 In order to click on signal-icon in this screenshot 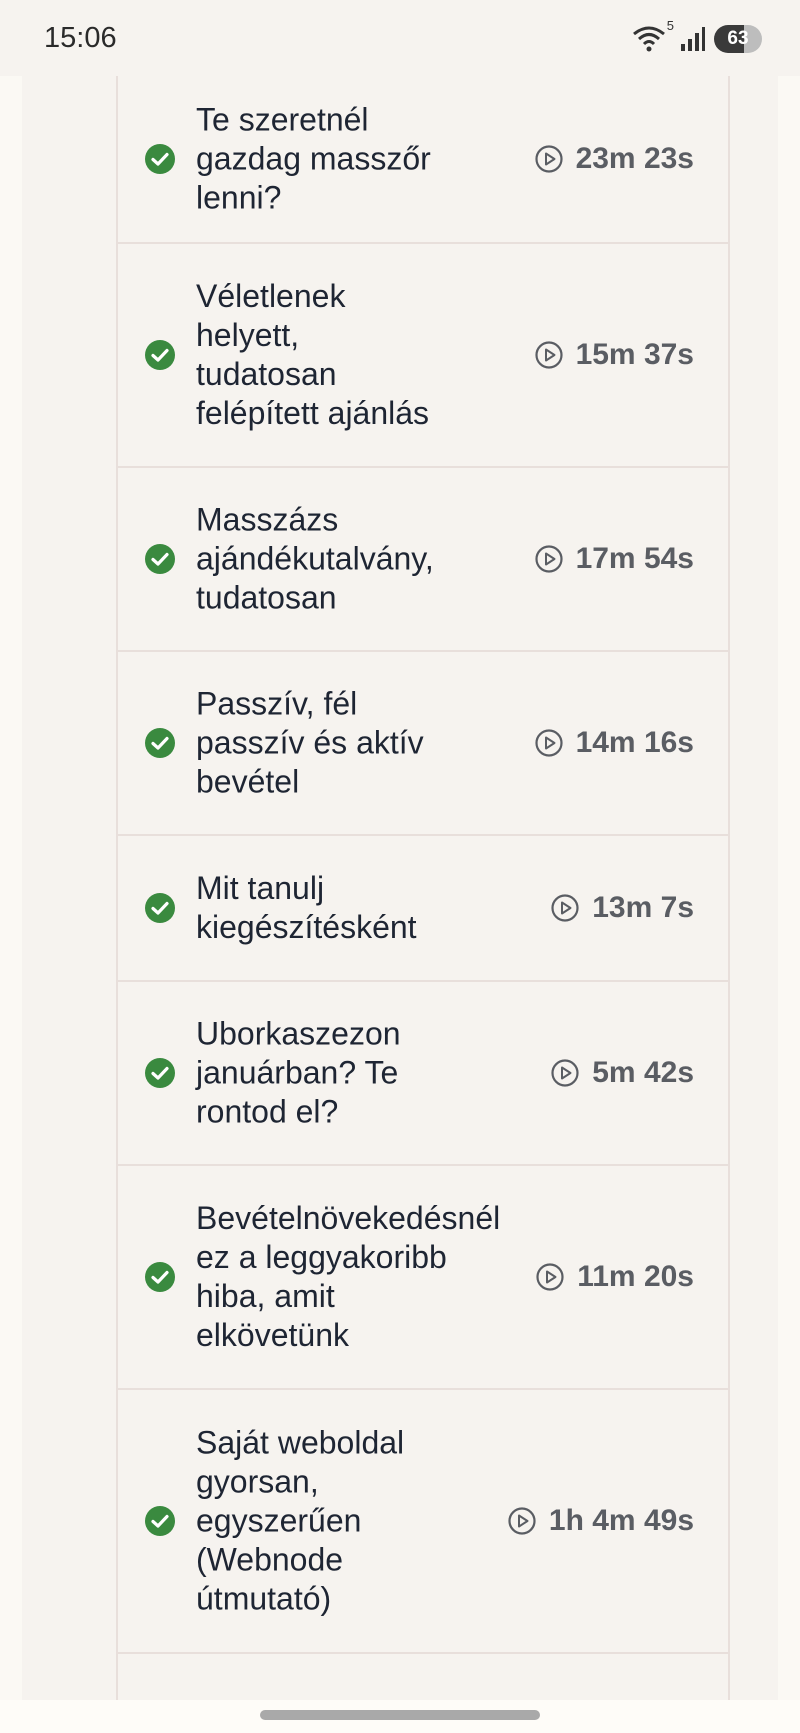, I will do `click(693, 39)`.